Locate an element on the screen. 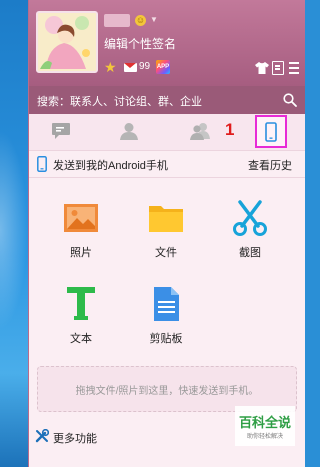  tab-contacts is located at coordinates (129, 132).